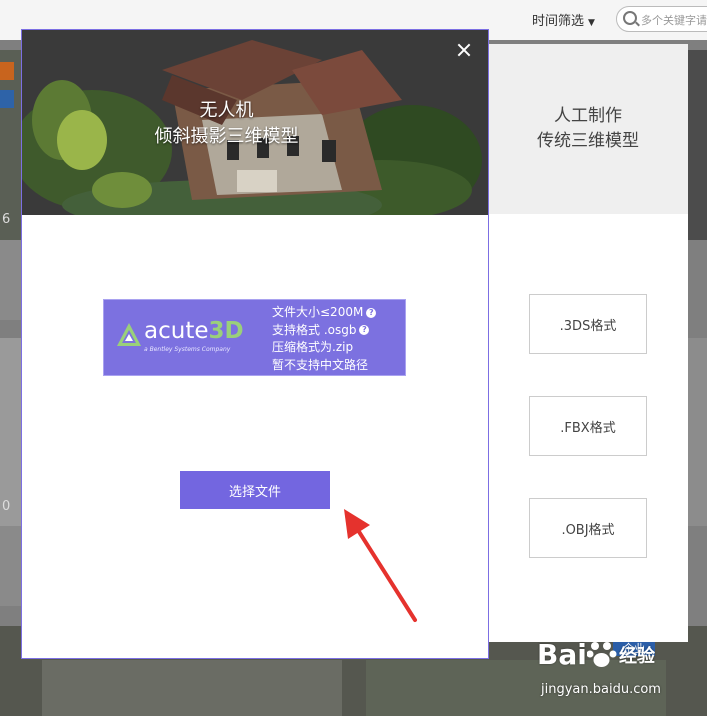 This screenshot has width=707, height=716. What do you see at coordinates (176, 331) in the screenshot?
I see `logo-brand: acute` at bounding box center [176, 331].